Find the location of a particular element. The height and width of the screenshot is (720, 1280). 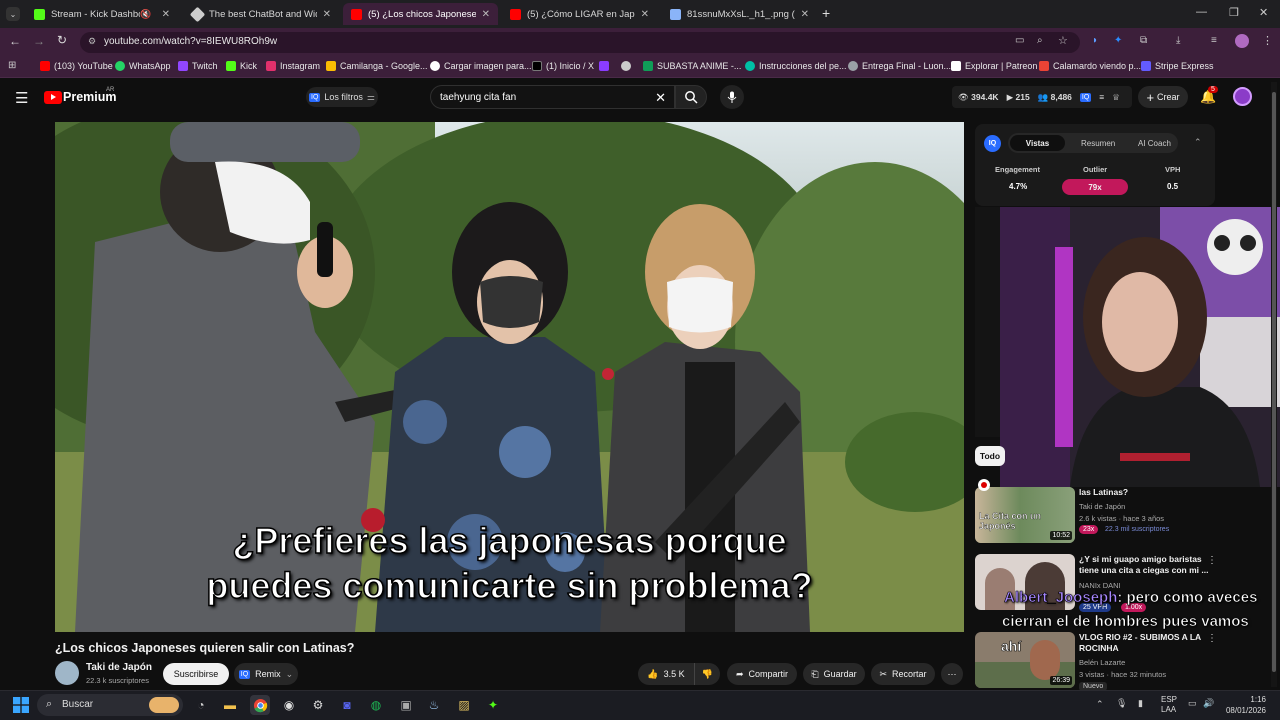

channel-avatar is located at coordinates (67, 673).